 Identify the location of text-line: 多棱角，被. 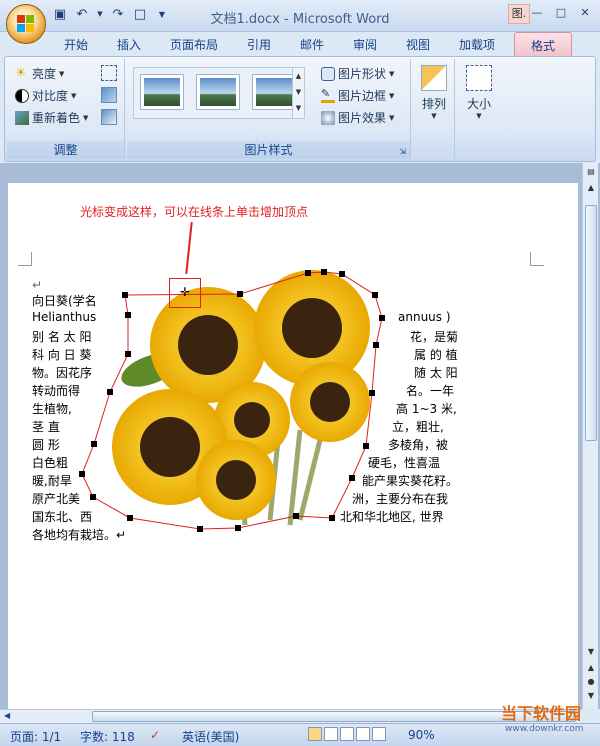
(418, 445).